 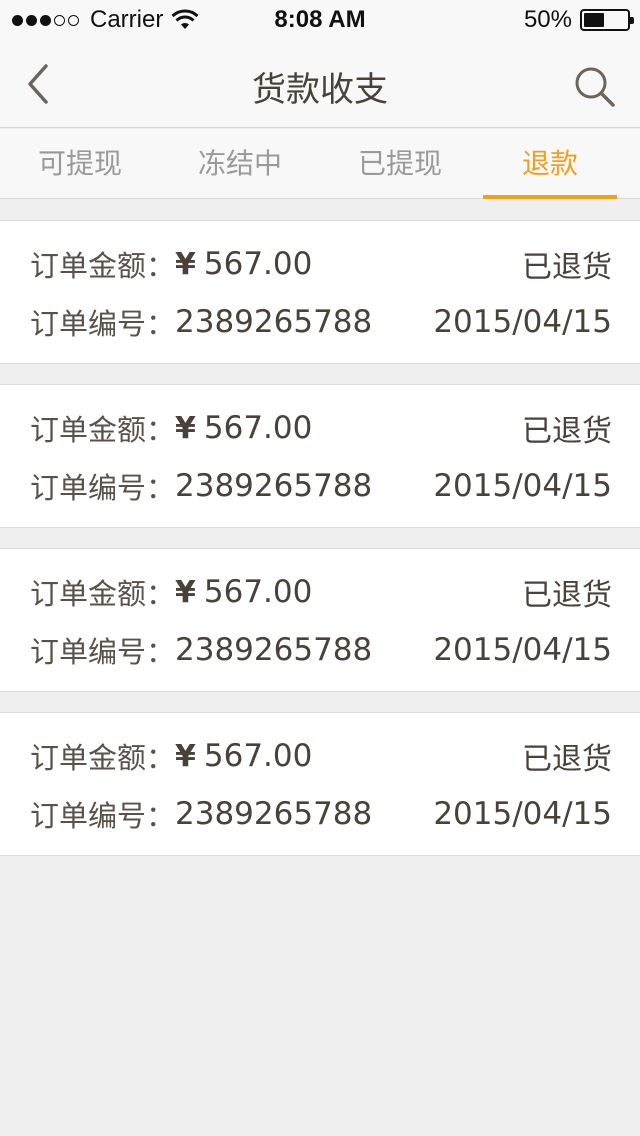 I want to click on battery-icon, so click(x=607, y=20).